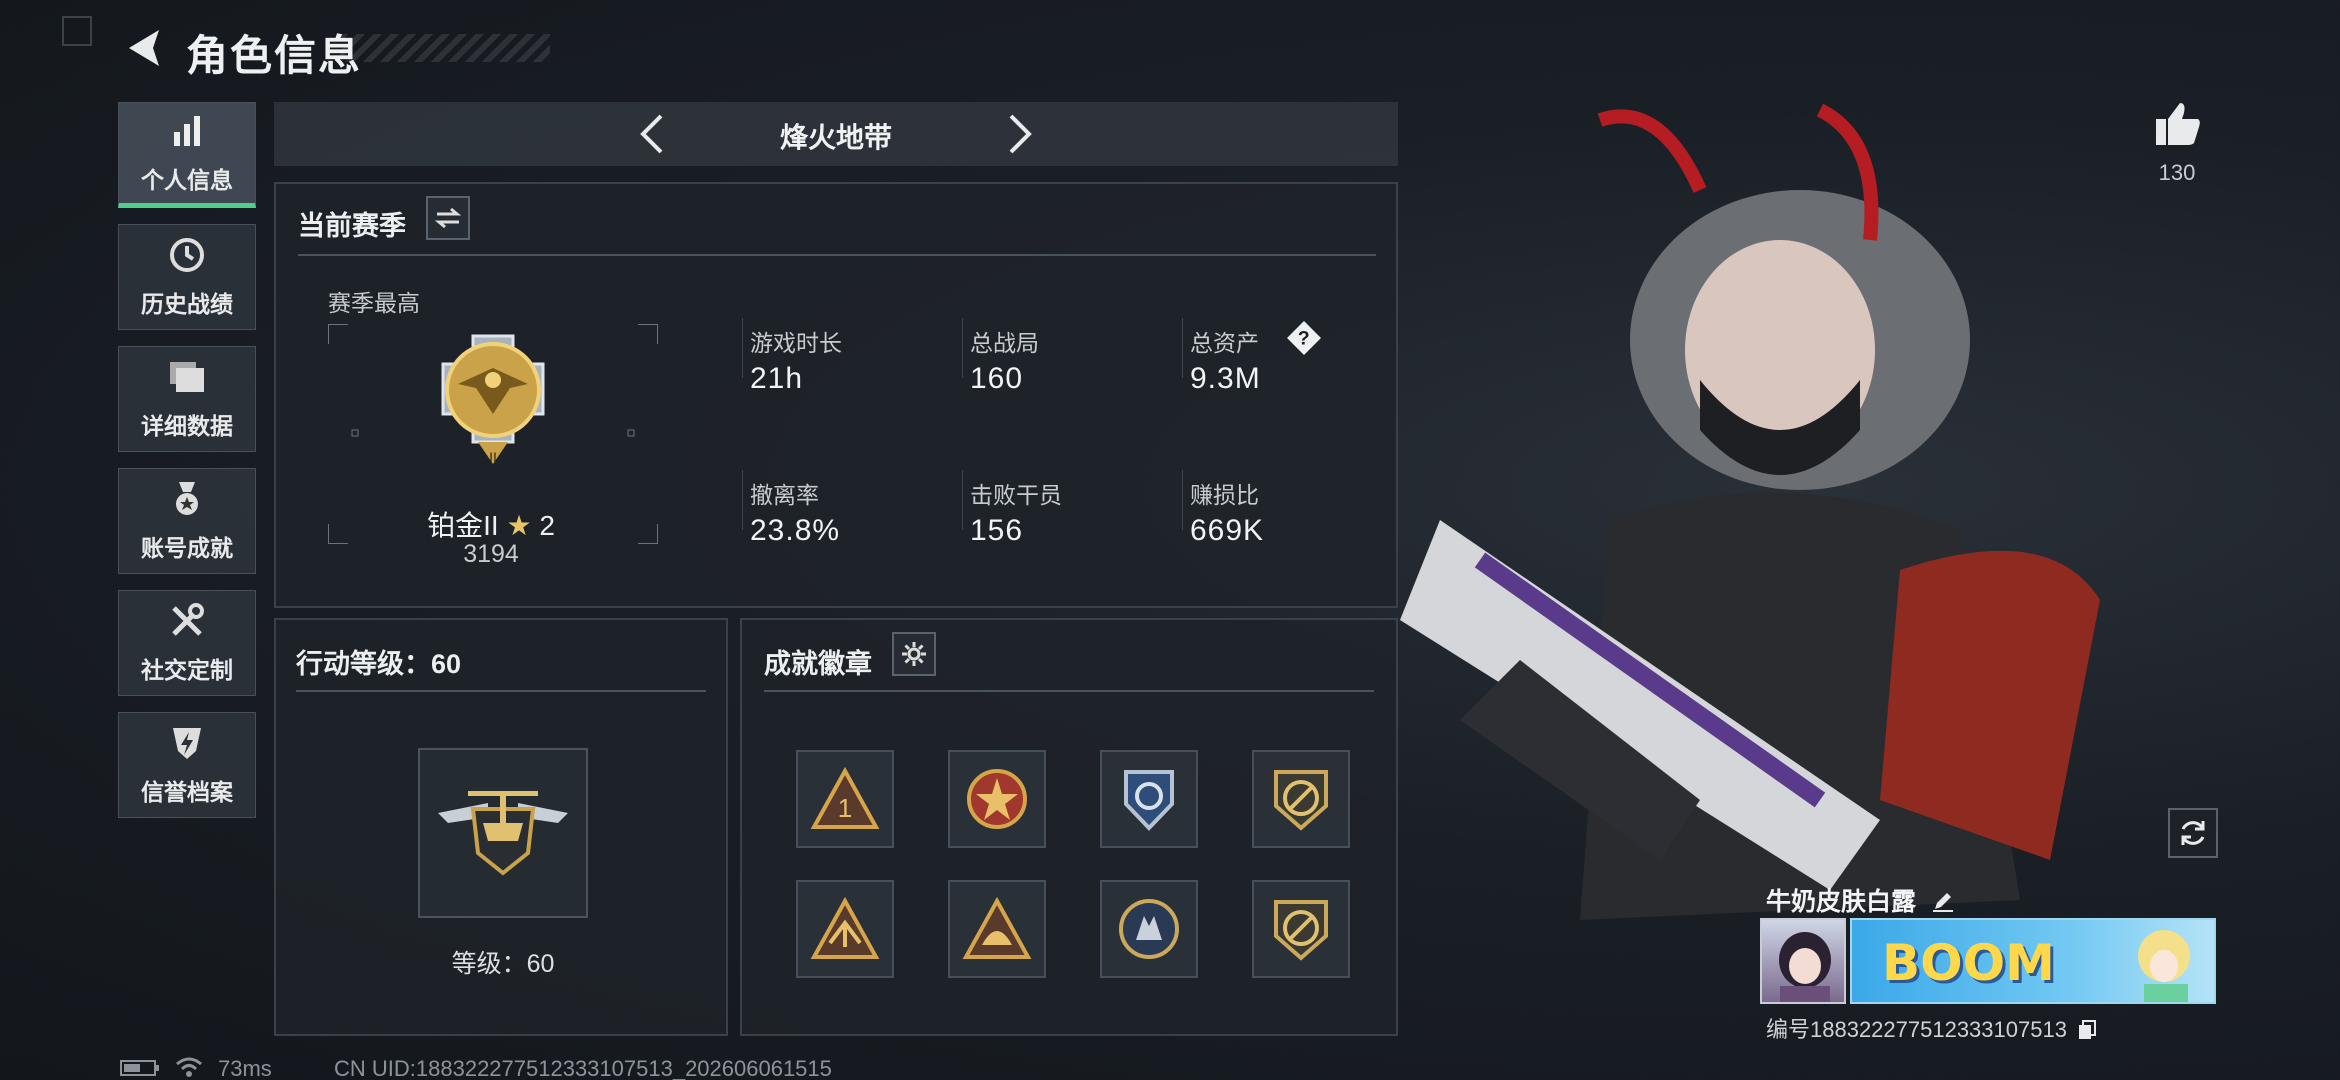  I want to click on stat-value: 9.3M, so click(1225, 378).